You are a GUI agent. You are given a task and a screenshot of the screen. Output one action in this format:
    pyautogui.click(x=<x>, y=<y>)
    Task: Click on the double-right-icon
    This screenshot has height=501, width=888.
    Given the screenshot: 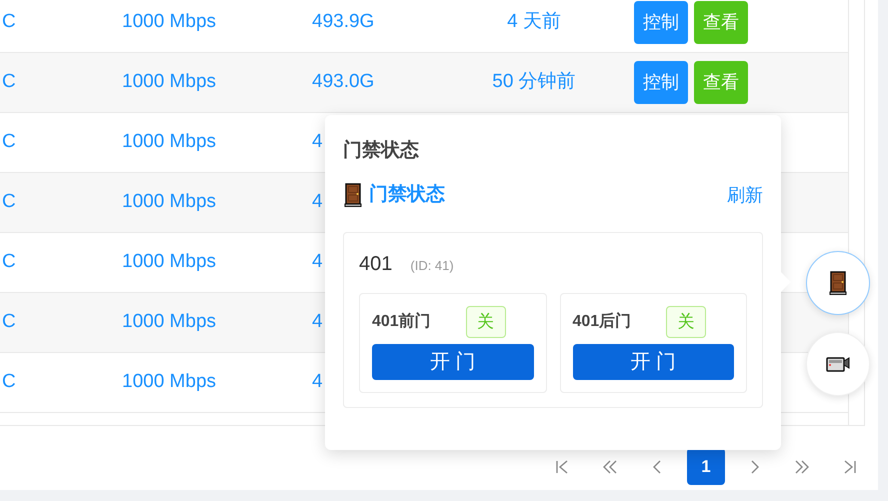 What is the action you would take?
    pyautogui.click(x=802, y=467)
    